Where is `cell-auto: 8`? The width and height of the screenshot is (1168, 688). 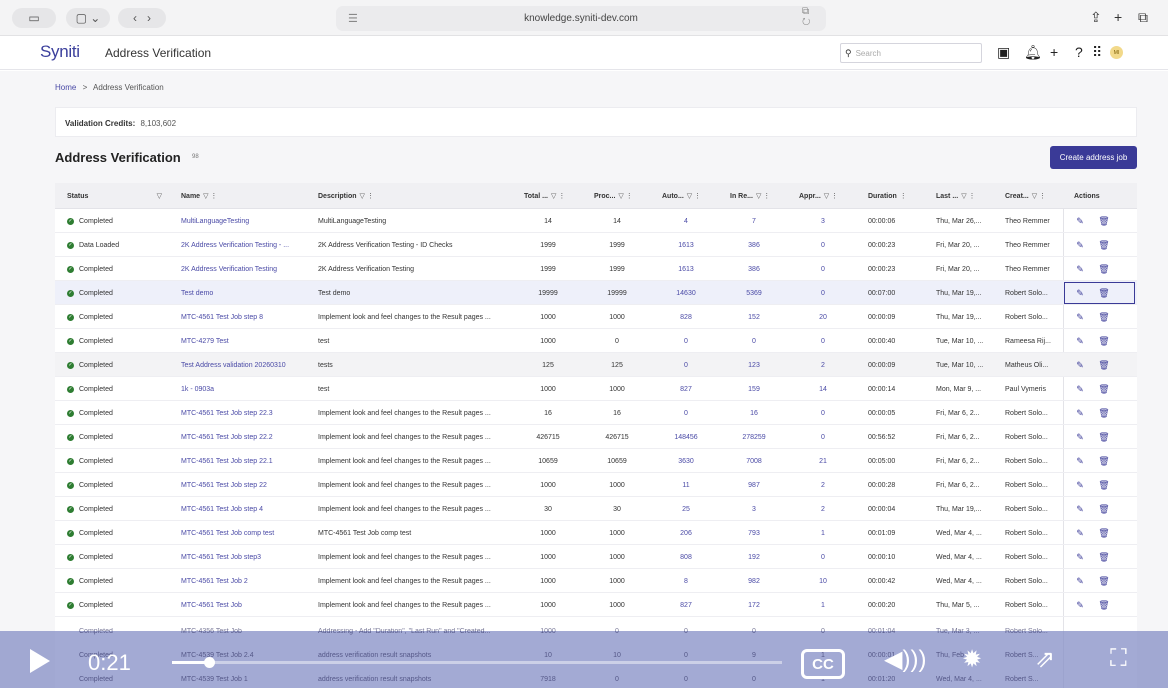 cell-auto: 8 is located at coordinates (686, 581).